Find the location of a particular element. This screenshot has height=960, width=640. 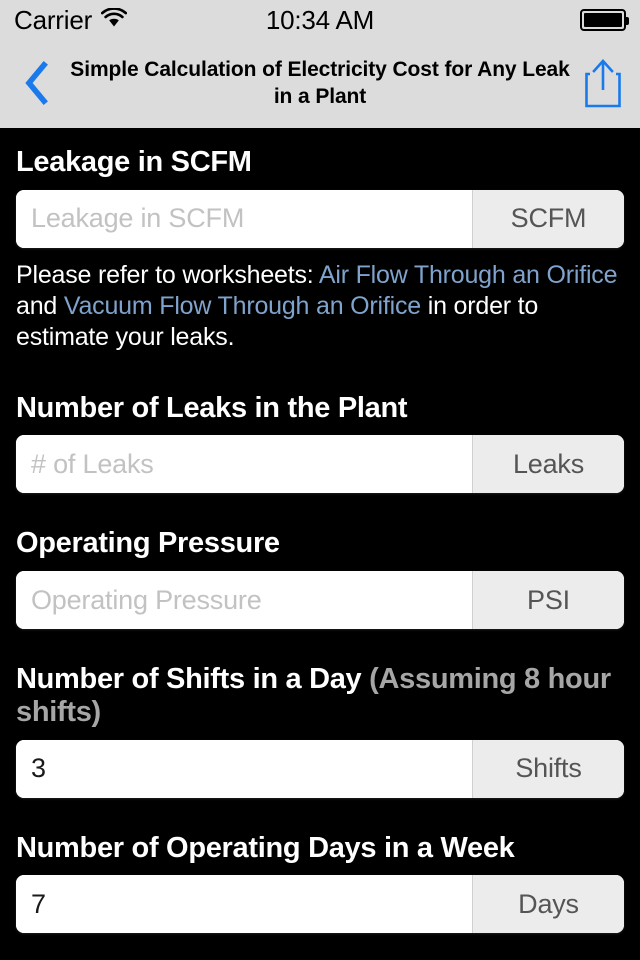

field-label-text: Leakage in SCFM is located at coordinates (134, 162).